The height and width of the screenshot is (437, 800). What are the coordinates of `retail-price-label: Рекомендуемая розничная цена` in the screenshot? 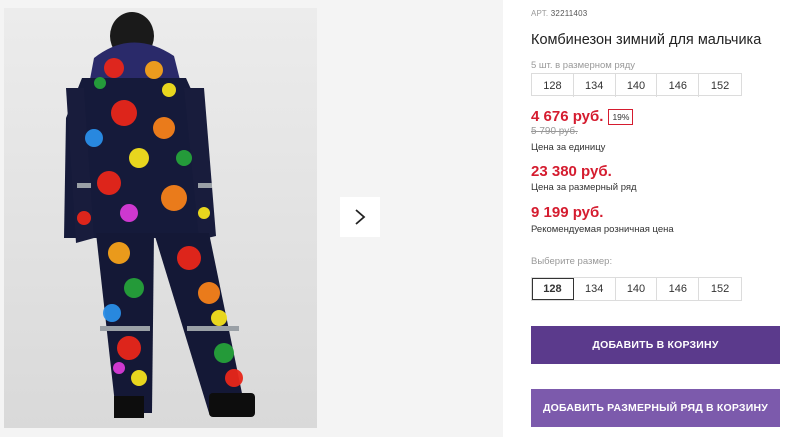 It's located at (602, 229).